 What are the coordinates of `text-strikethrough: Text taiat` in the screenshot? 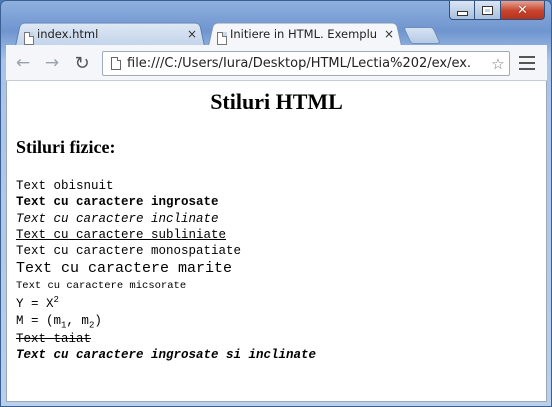 It's located at (54, 339).